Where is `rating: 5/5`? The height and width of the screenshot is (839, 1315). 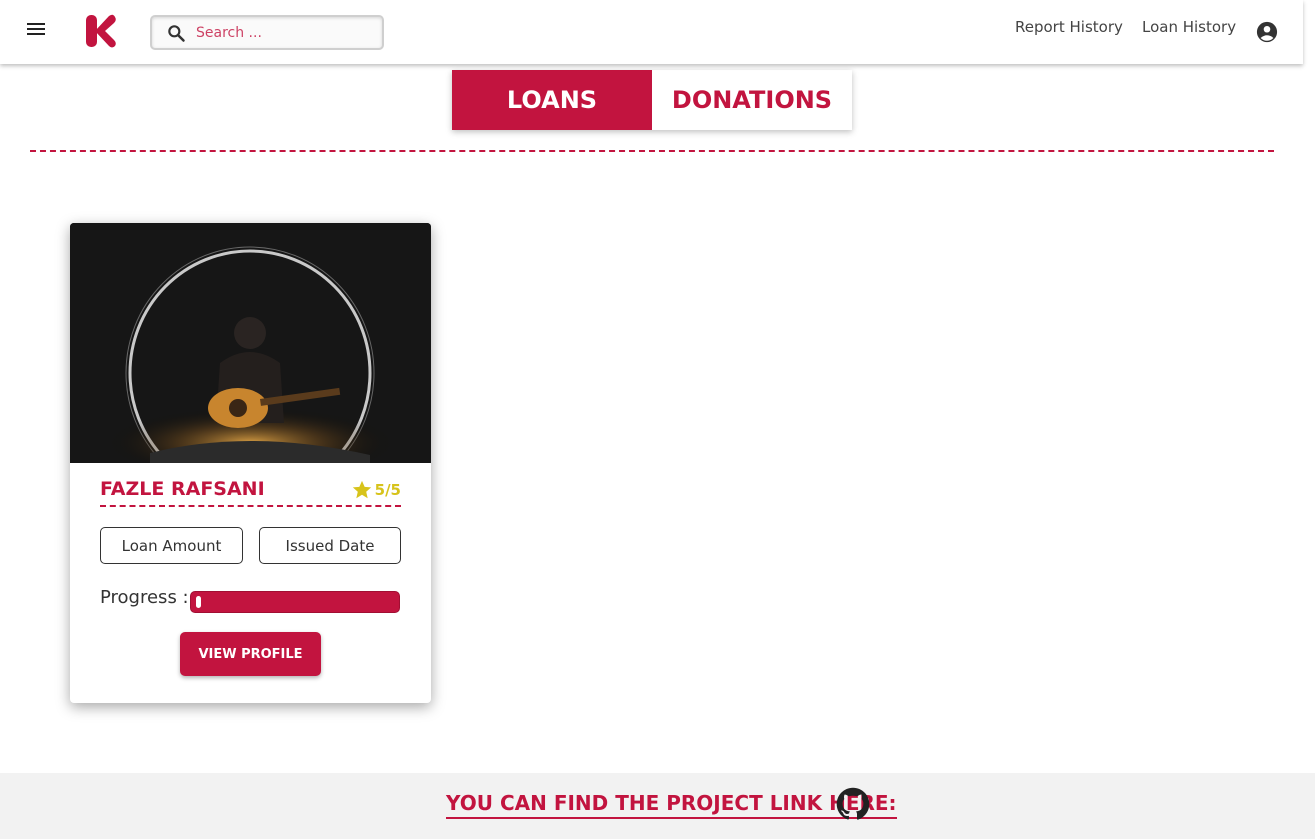
rating: 5/5 is located at coordinates (376, 490).